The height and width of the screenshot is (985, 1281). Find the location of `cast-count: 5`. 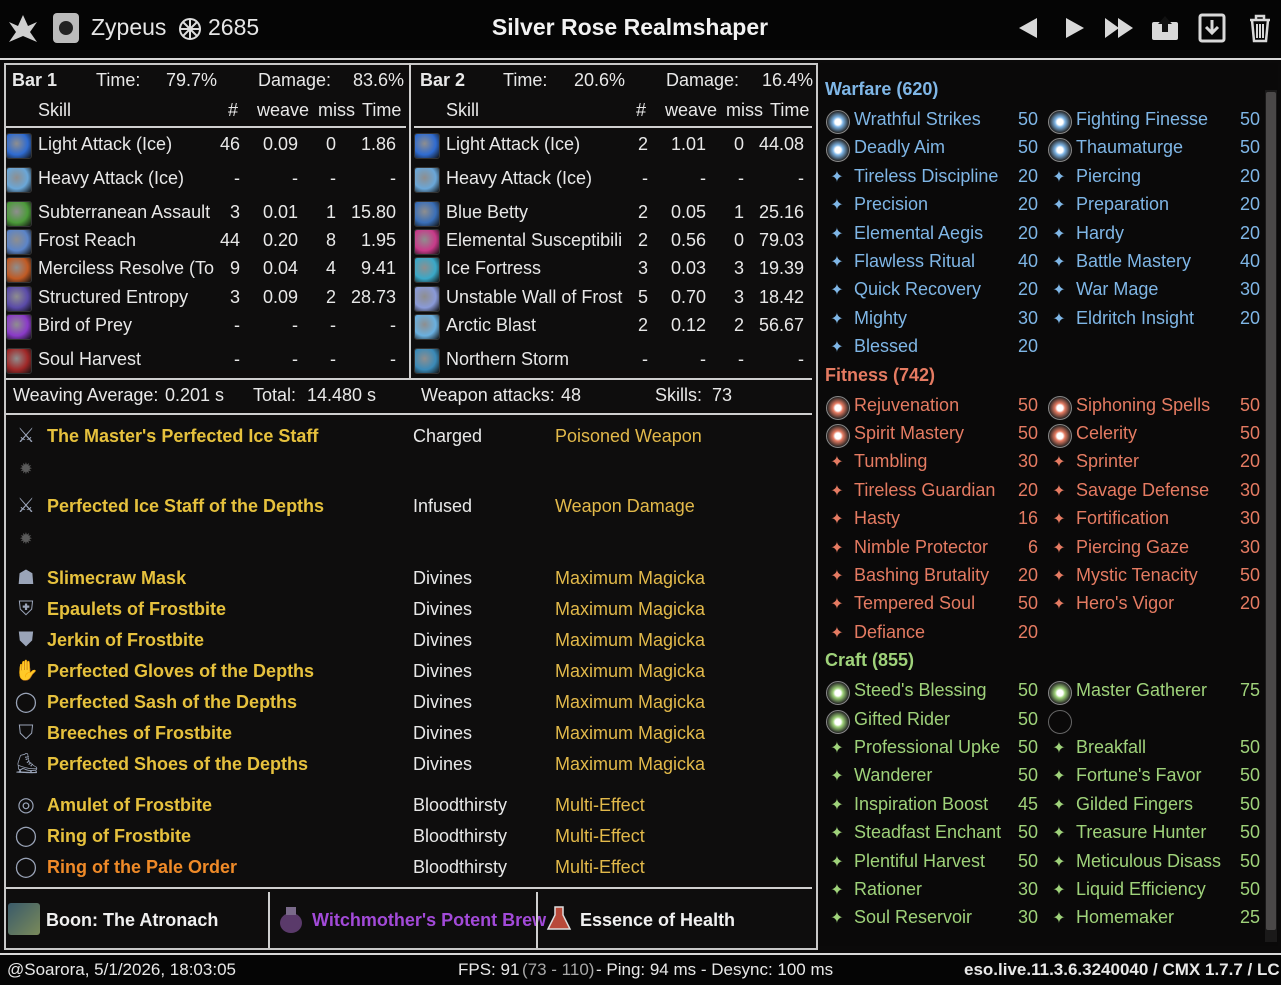

cast-count: 5 is located at coordinates (642, 297).